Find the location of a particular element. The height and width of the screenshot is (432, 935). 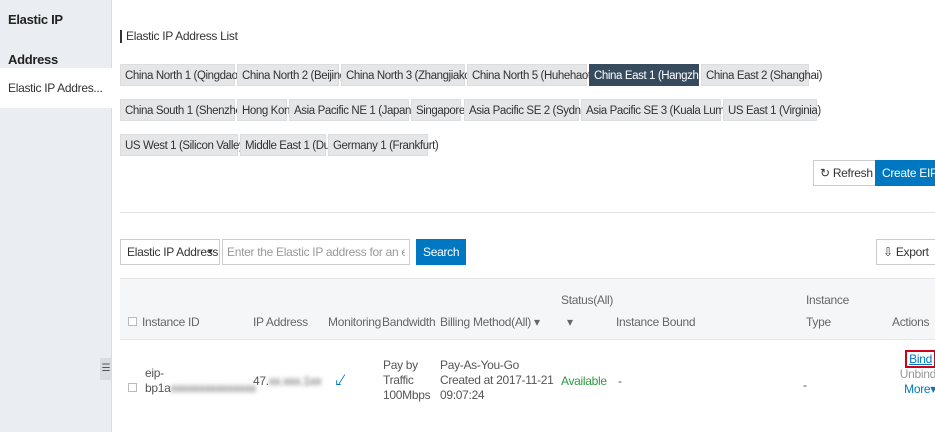

region-tab: China North 3 (Zhangjiakou) is located at coordinates (410, 75).